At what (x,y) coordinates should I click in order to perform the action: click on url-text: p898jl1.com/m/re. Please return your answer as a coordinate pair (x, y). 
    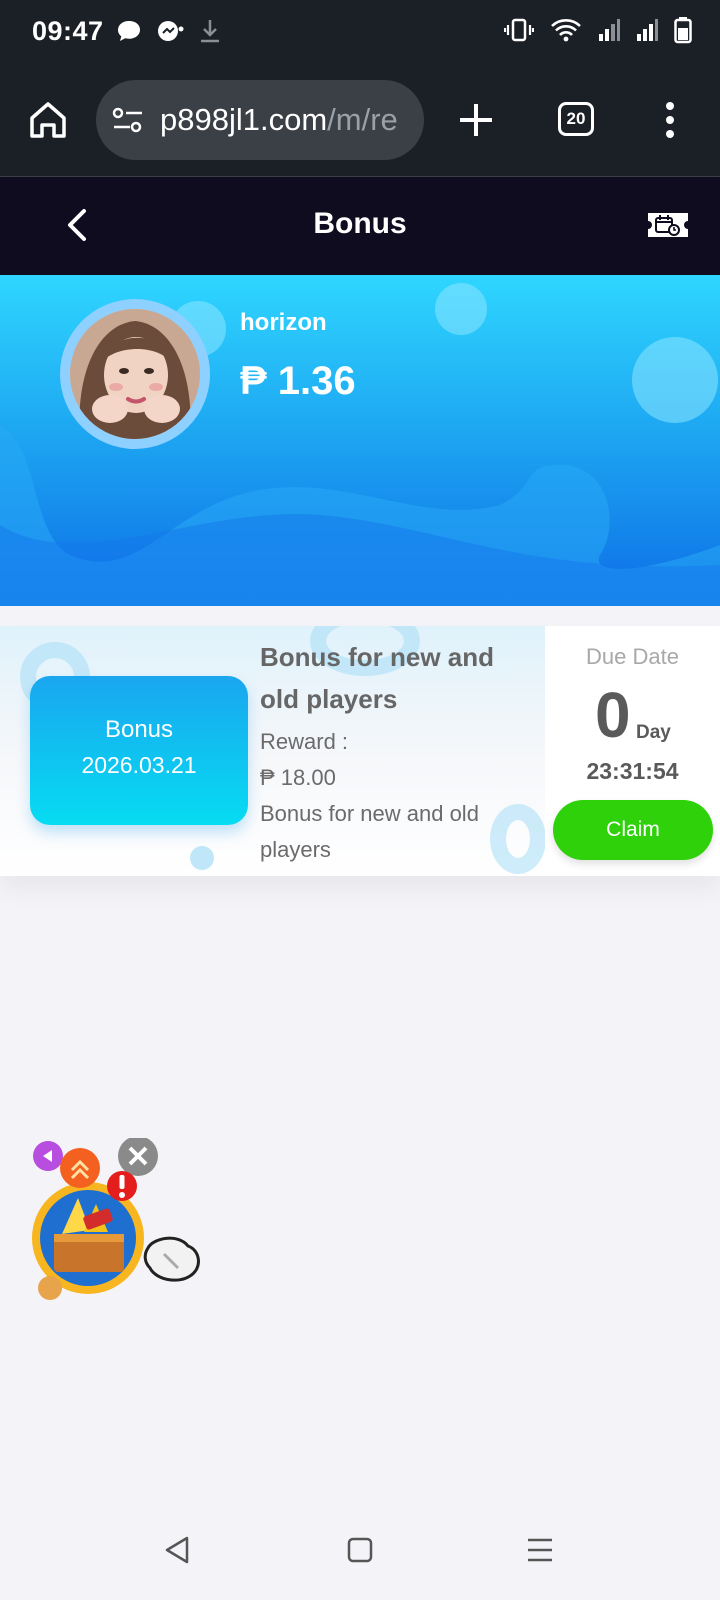
    Looking at the image, I should click on (279, 120).